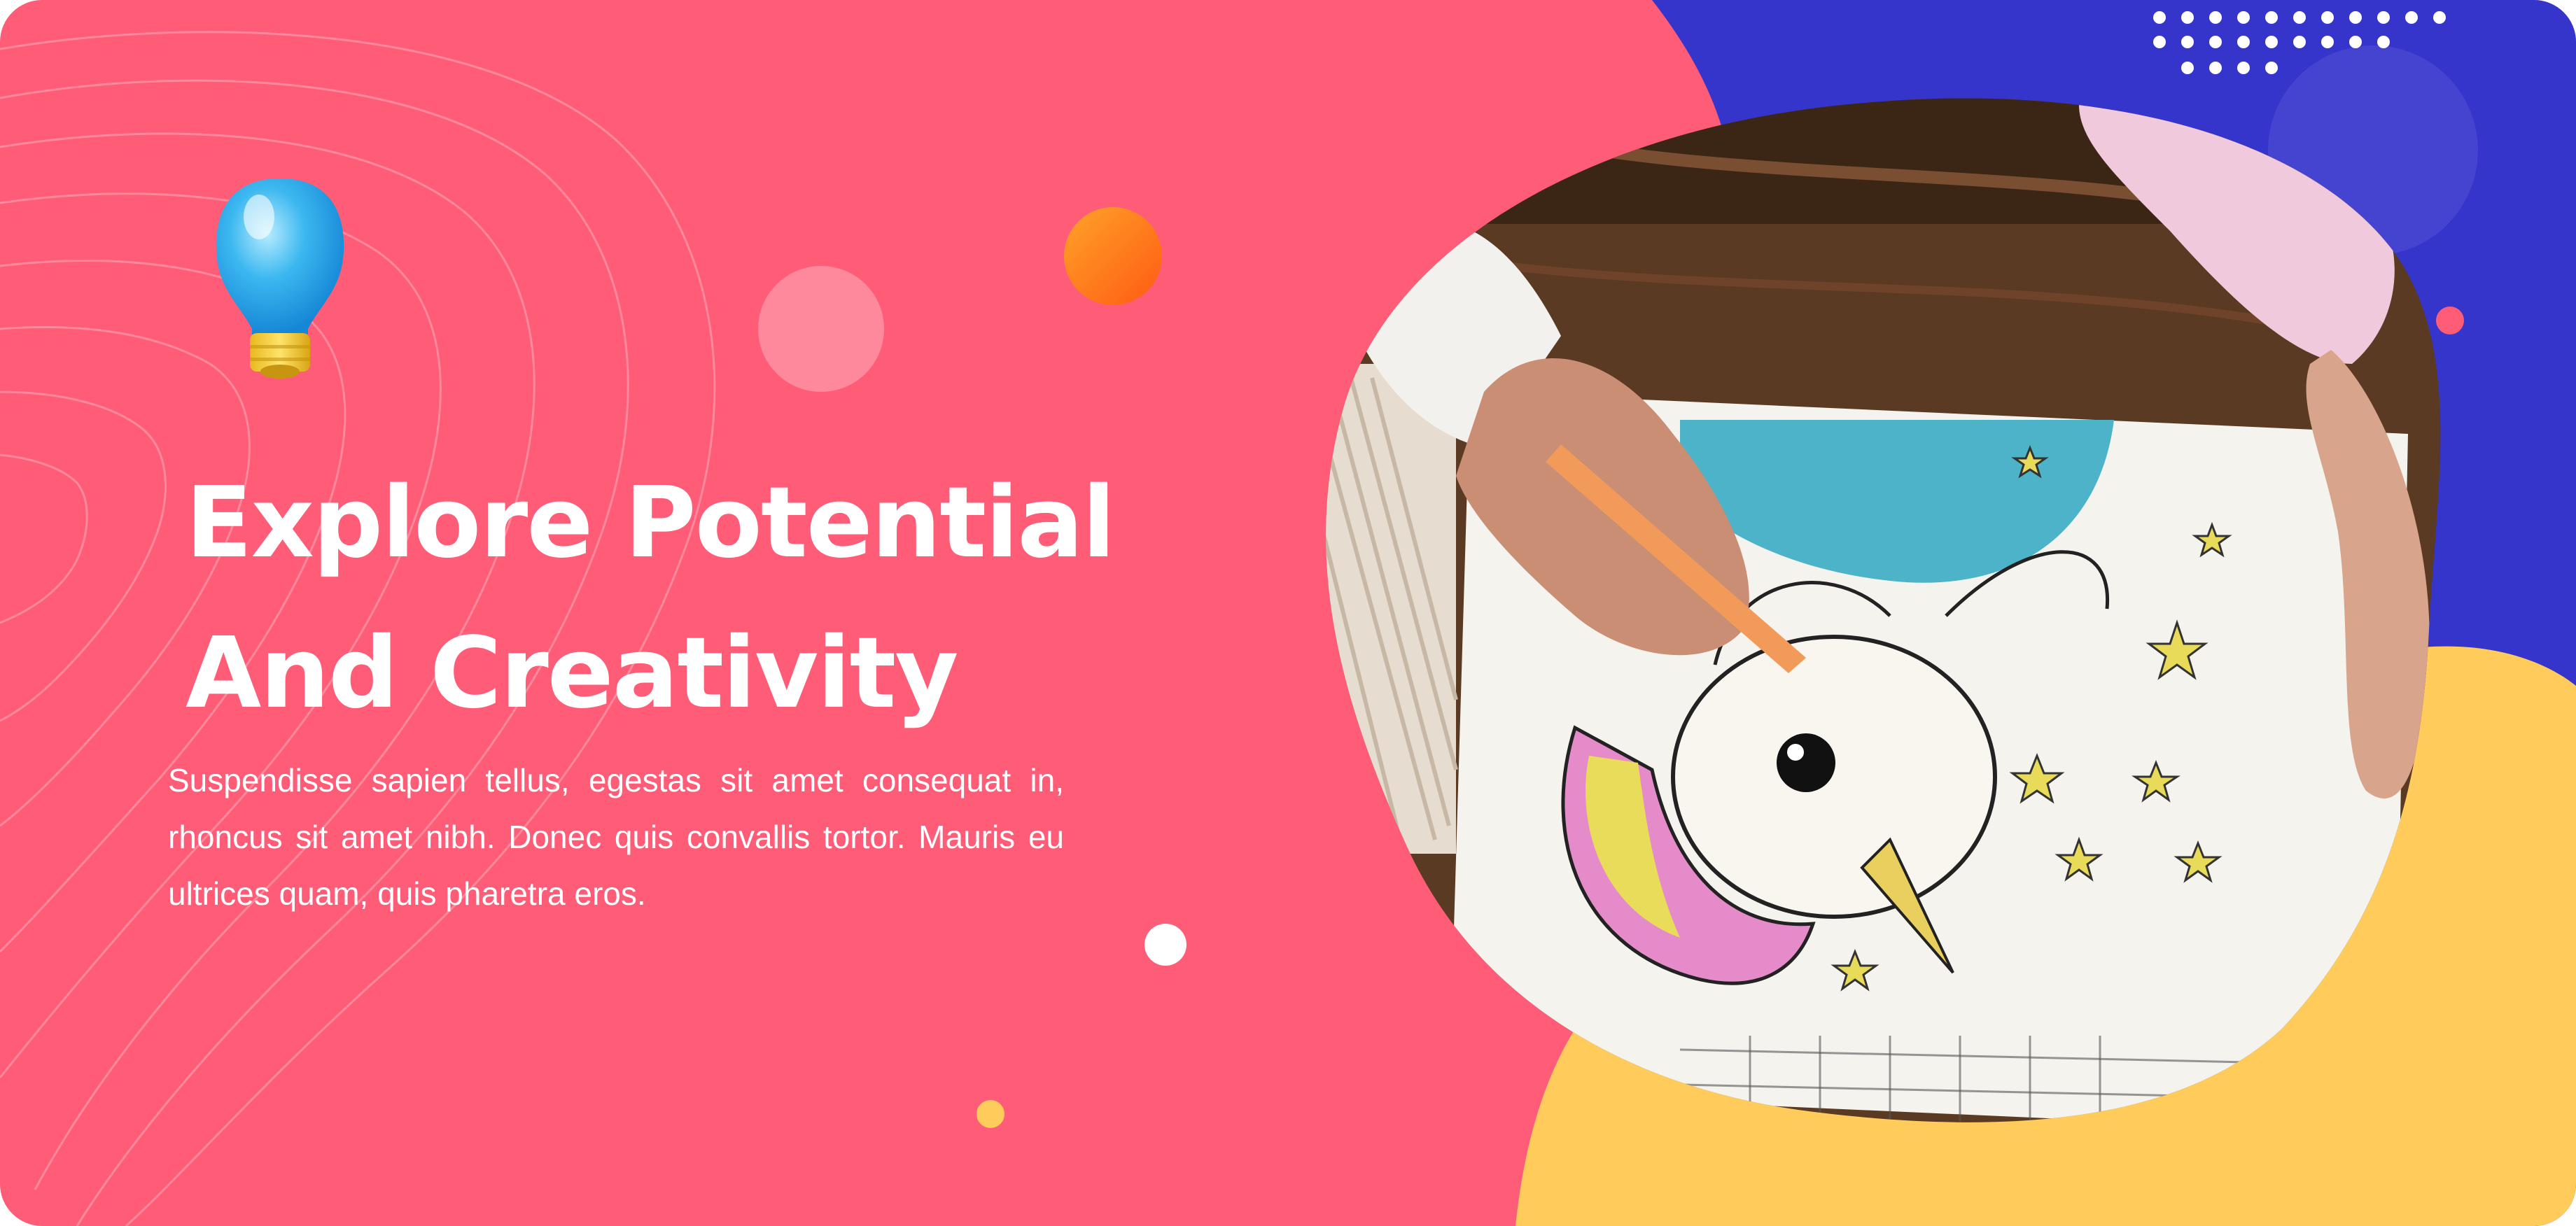  I want to click on yellow-dot, so click(990, 1114).